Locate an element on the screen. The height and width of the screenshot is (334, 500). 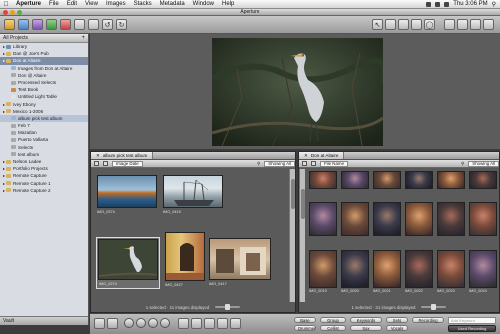
clock: Thu 3:06 PM is located at coordinates (470, 4).